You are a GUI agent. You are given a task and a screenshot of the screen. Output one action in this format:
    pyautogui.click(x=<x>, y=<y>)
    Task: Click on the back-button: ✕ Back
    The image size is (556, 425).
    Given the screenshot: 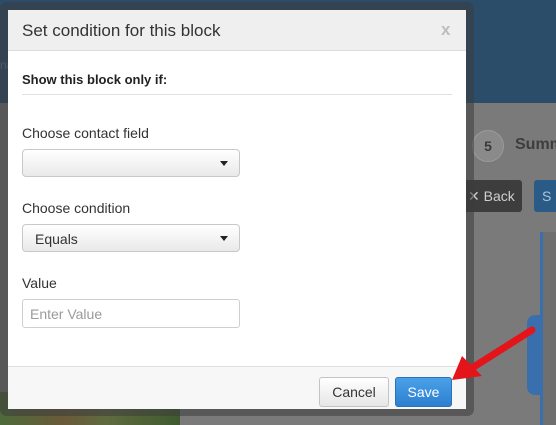 What is the action you would take?
    pyautogui.click(x=492, y=196)
    